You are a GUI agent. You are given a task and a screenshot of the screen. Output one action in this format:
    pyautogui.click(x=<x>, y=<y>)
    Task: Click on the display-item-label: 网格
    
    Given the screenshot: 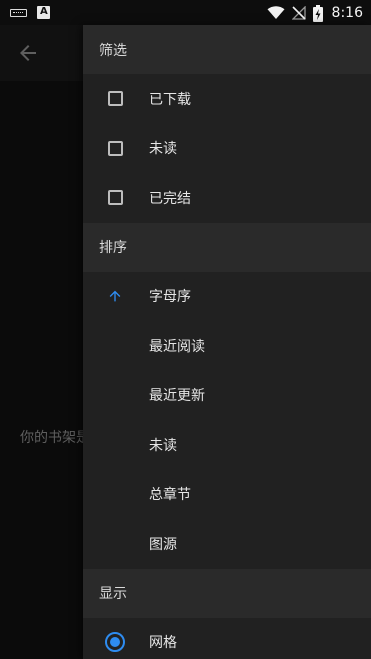 What is the action you would take?
    pyautogui.click(x=163, y=643)
    